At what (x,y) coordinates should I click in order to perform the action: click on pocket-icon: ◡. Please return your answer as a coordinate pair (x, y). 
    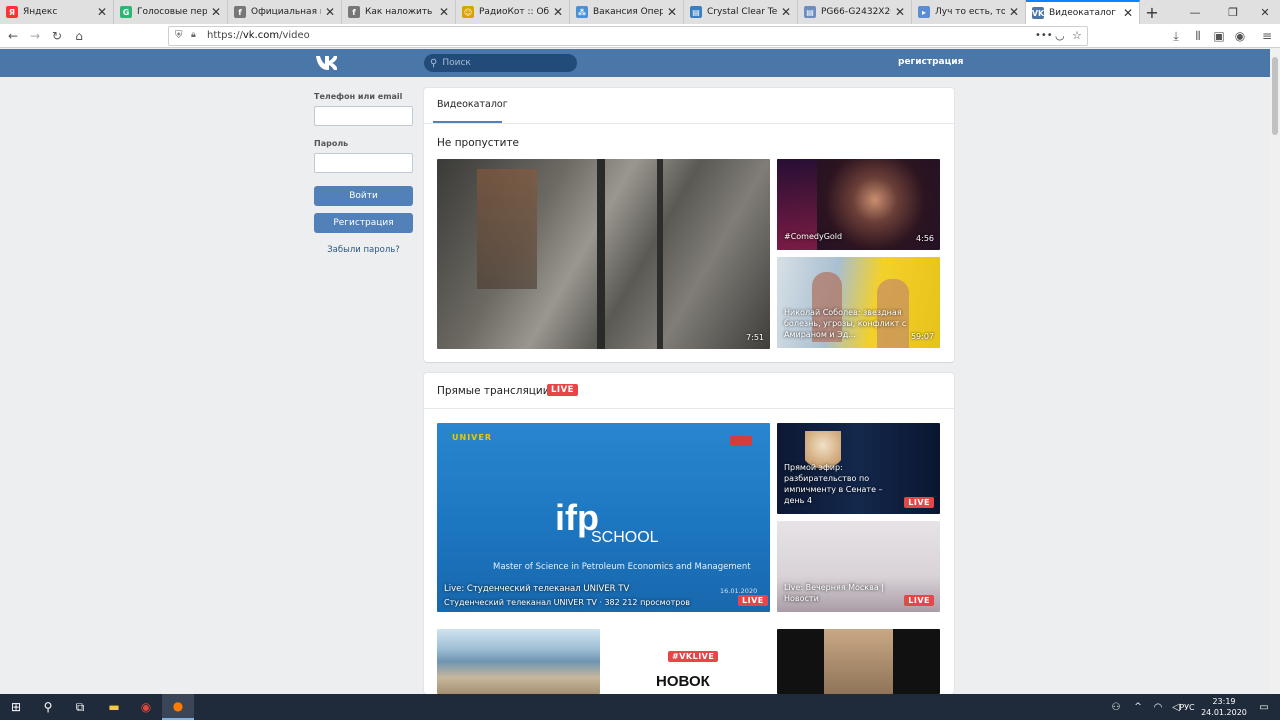
    Looking at the image, I should click on (1060, 35).